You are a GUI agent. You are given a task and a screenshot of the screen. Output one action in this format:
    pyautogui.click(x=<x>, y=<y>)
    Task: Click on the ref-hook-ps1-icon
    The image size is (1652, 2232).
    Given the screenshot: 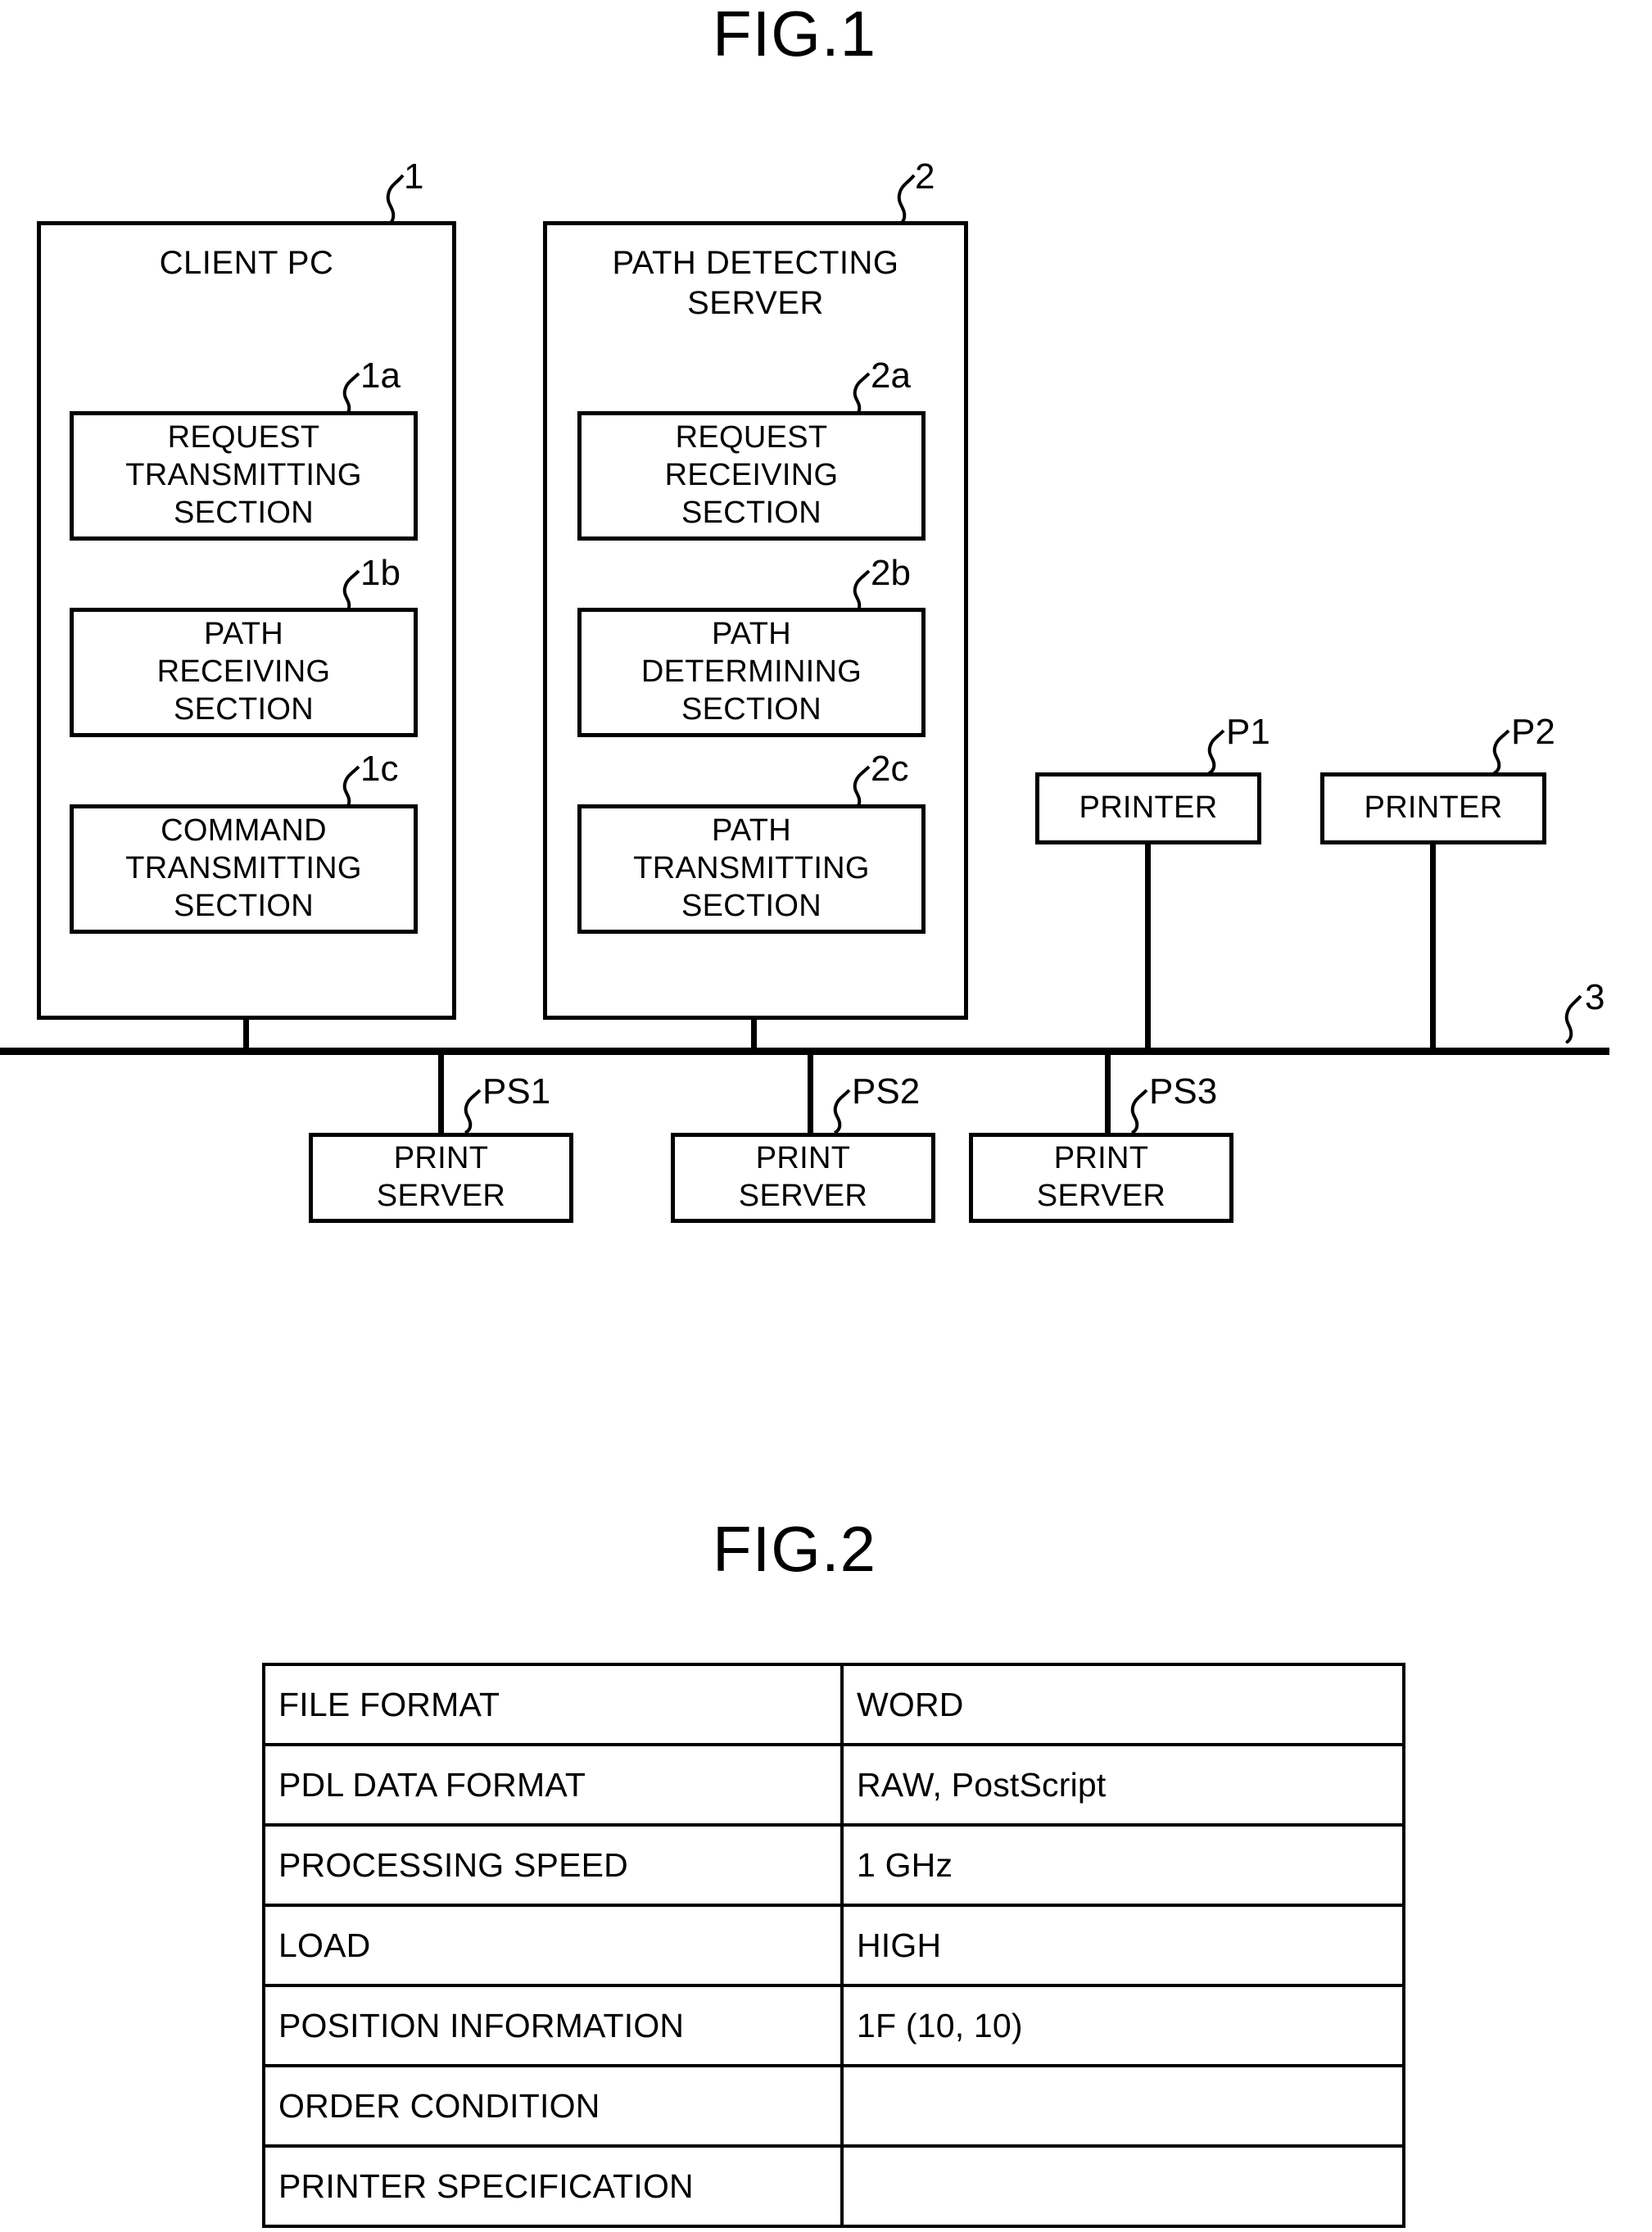 What is the action you would take?
    pyautogui.click(x=473, y=1111)
    